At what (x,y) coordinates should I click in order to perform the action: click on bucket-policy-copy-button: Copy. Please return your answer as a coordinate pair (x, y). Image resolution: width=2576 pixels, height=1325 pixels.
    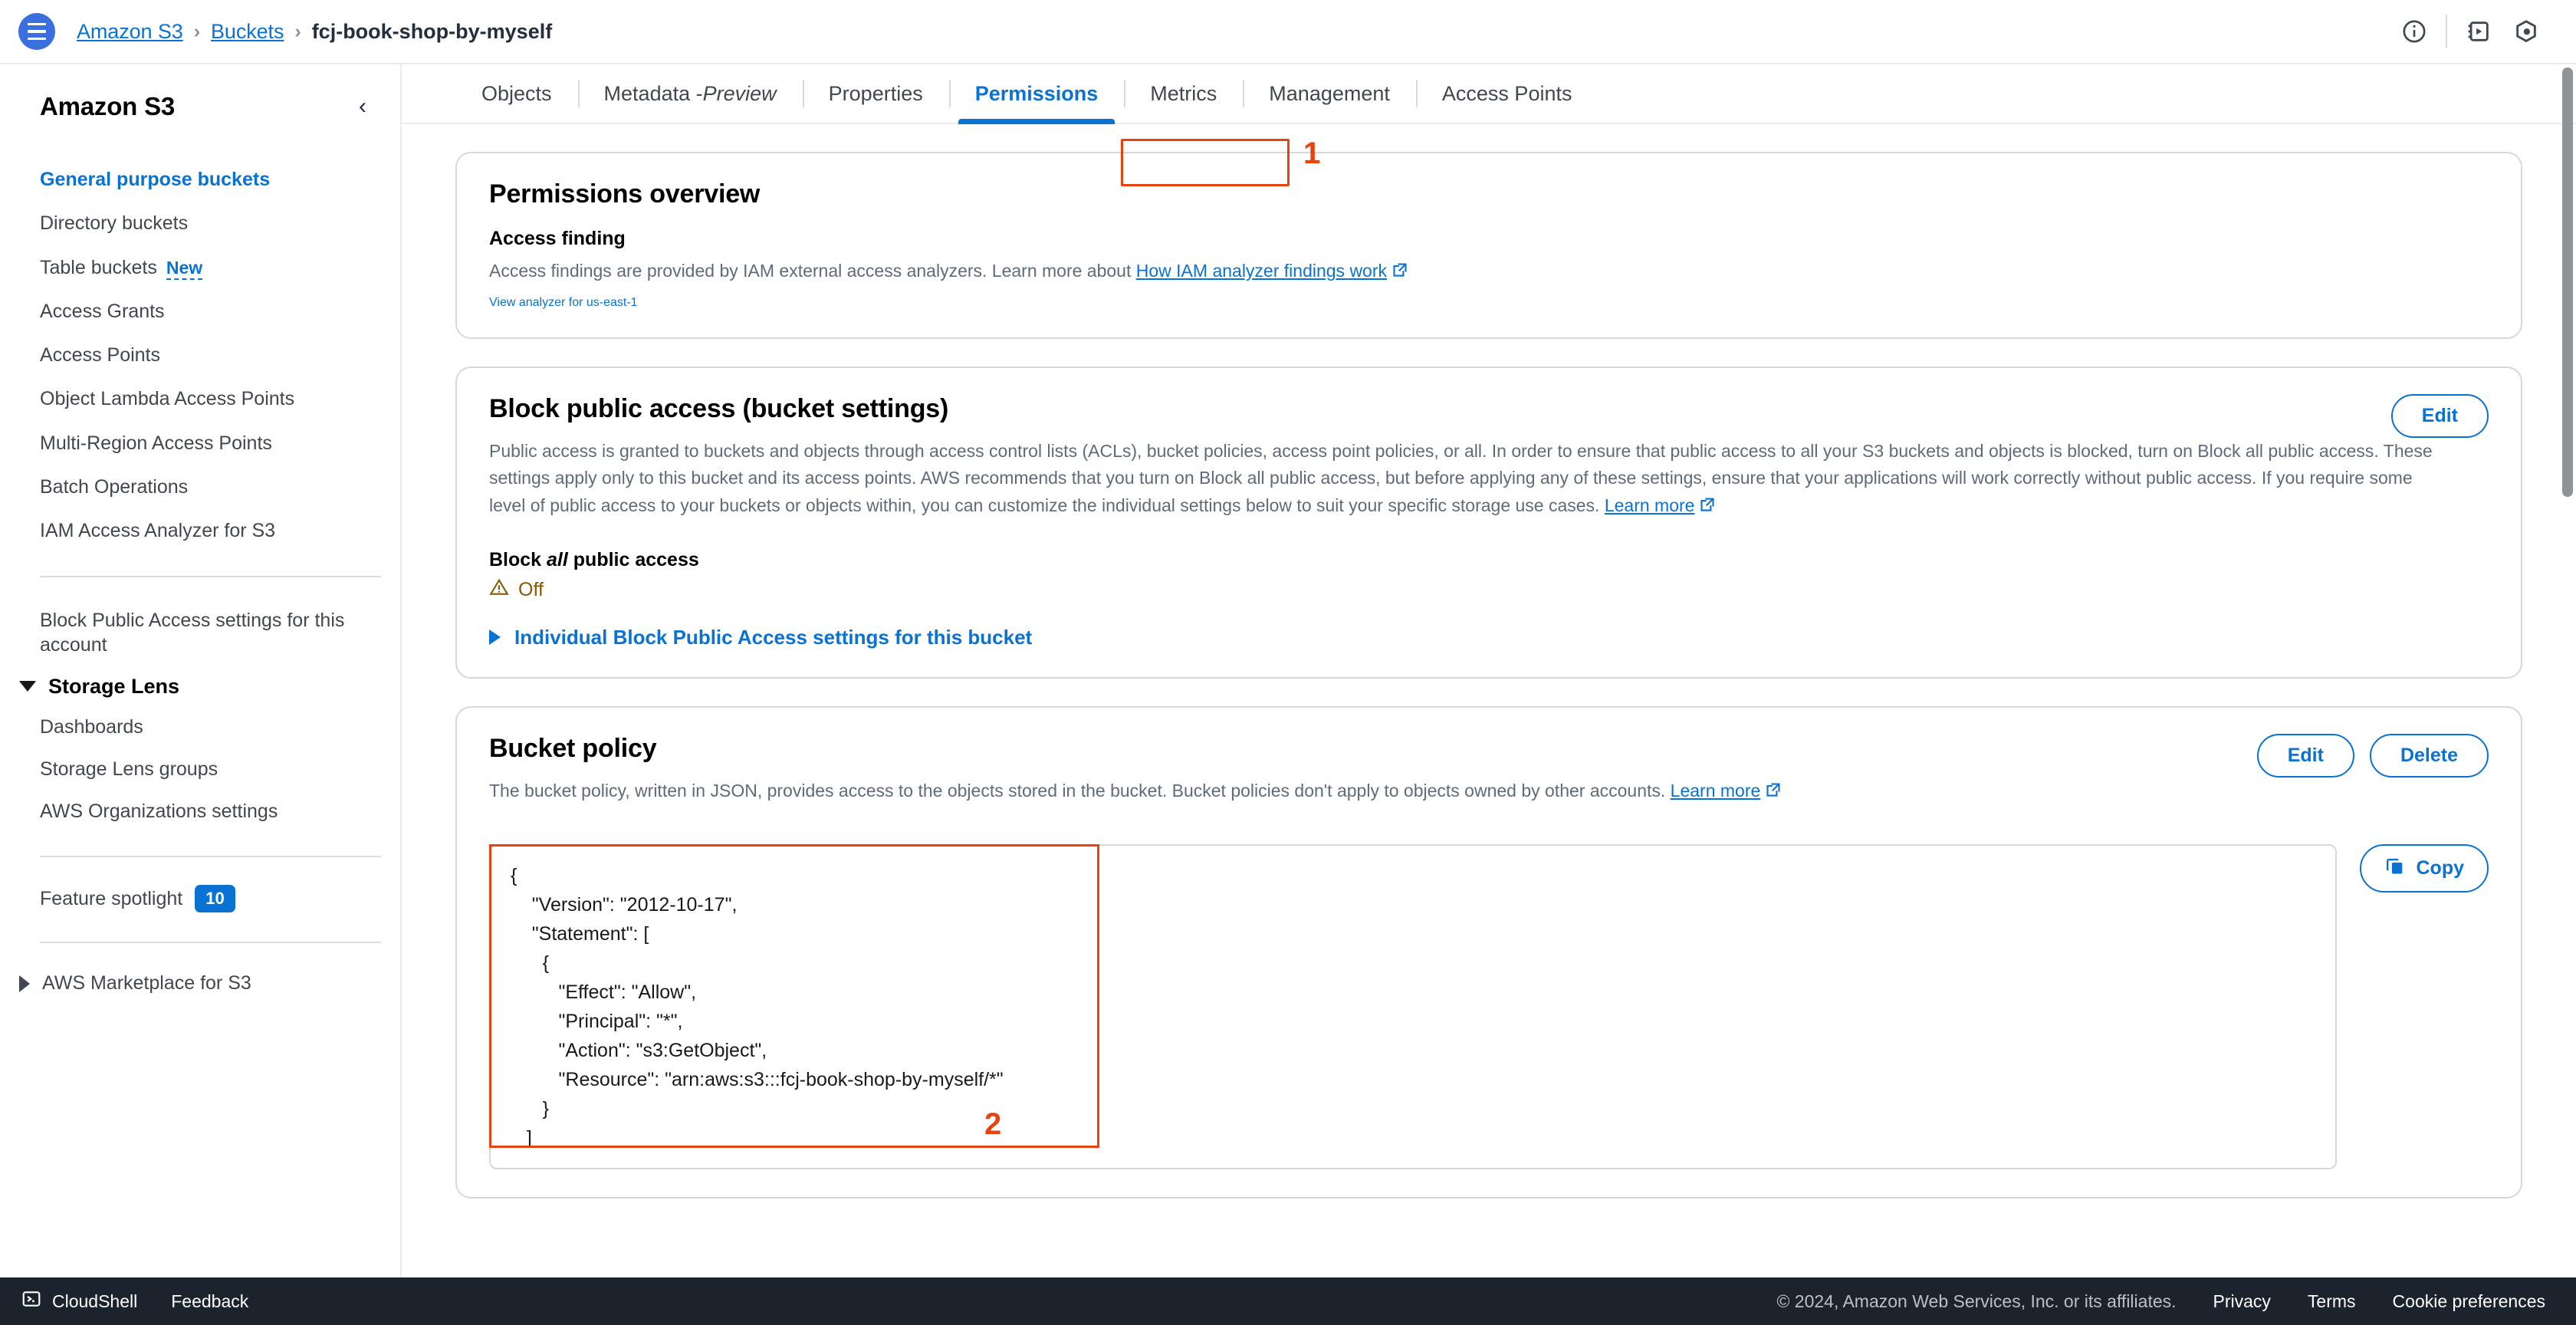
    Looking at the image, I should click on (2424, 868).